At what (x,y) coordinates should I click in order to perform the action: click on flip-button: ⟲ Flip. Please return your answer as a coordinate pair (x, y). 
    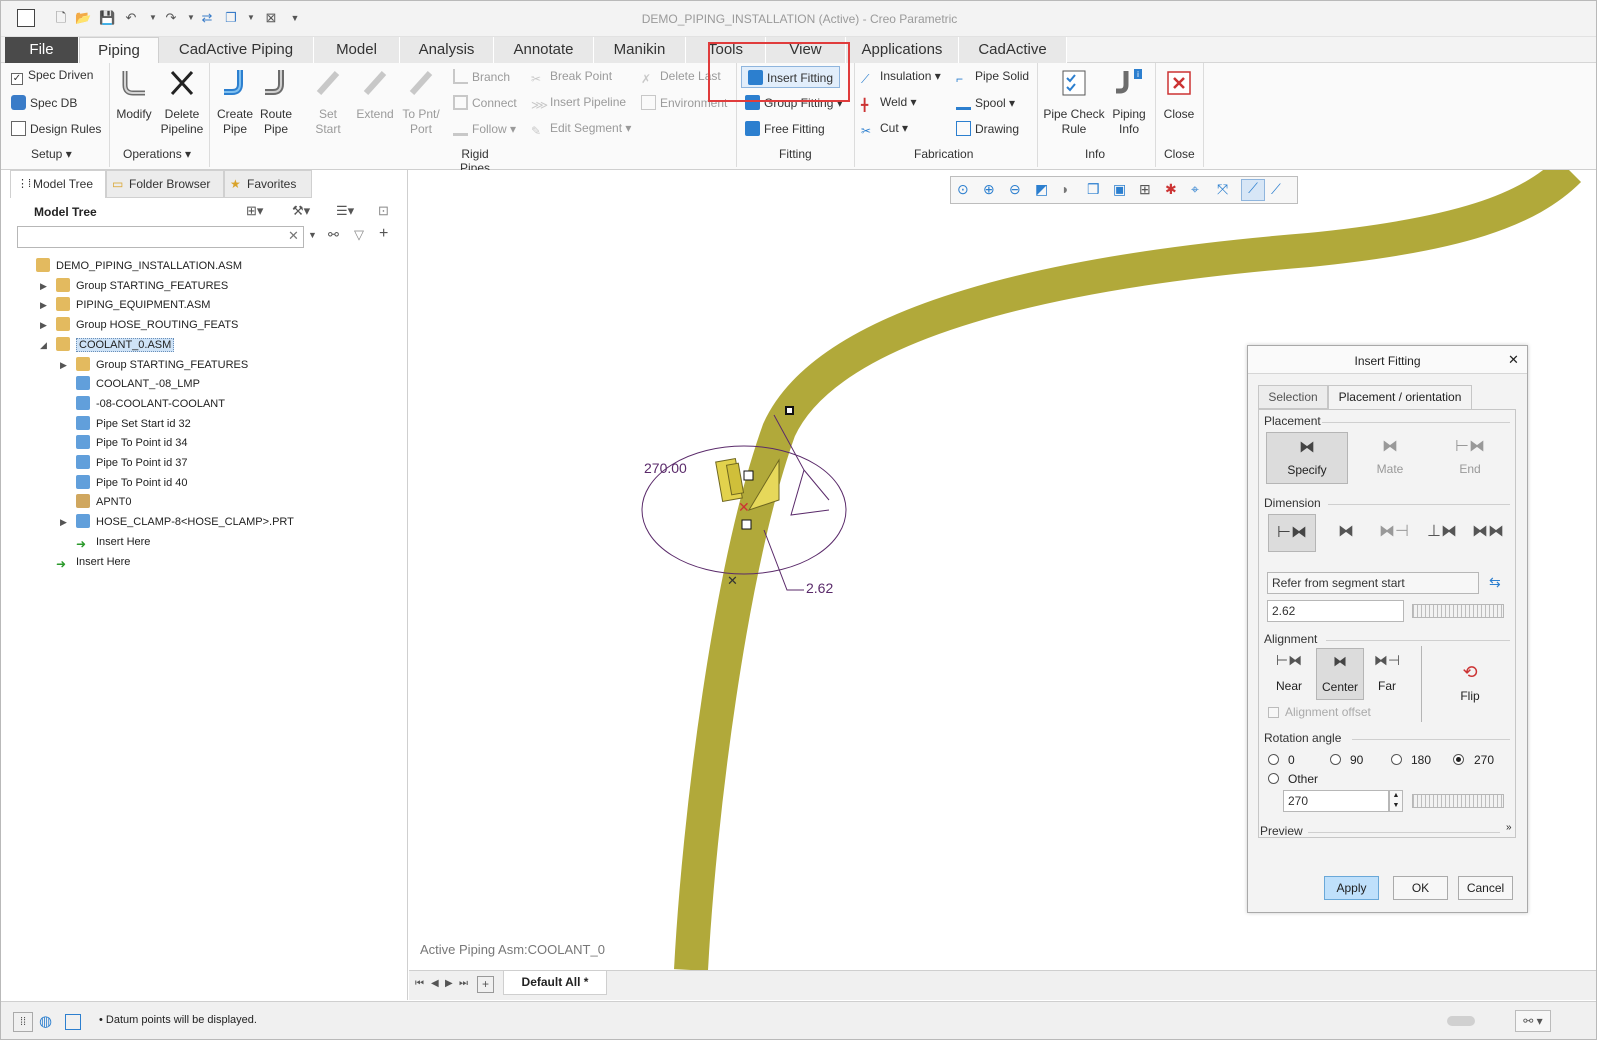
    Looking at the image, I should click on (1470, 687).